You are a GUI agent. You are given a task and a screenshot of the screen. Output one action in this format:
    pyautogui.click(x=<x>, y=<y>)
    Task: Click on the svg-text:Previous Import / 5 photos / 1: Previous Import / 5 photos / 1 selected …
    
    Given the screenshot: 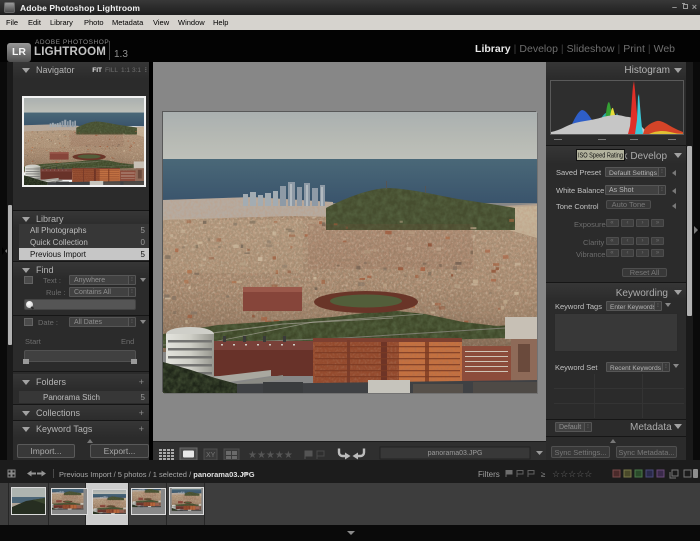 What is the action you would take?
    pyautogui.click(x=157, y=474)
    